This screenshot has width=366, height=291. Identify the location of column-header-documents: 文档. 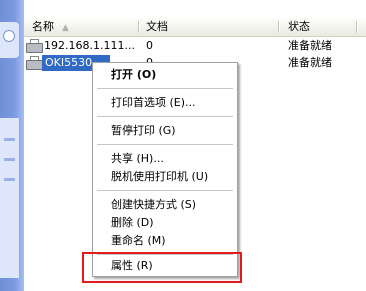
(157, 27).